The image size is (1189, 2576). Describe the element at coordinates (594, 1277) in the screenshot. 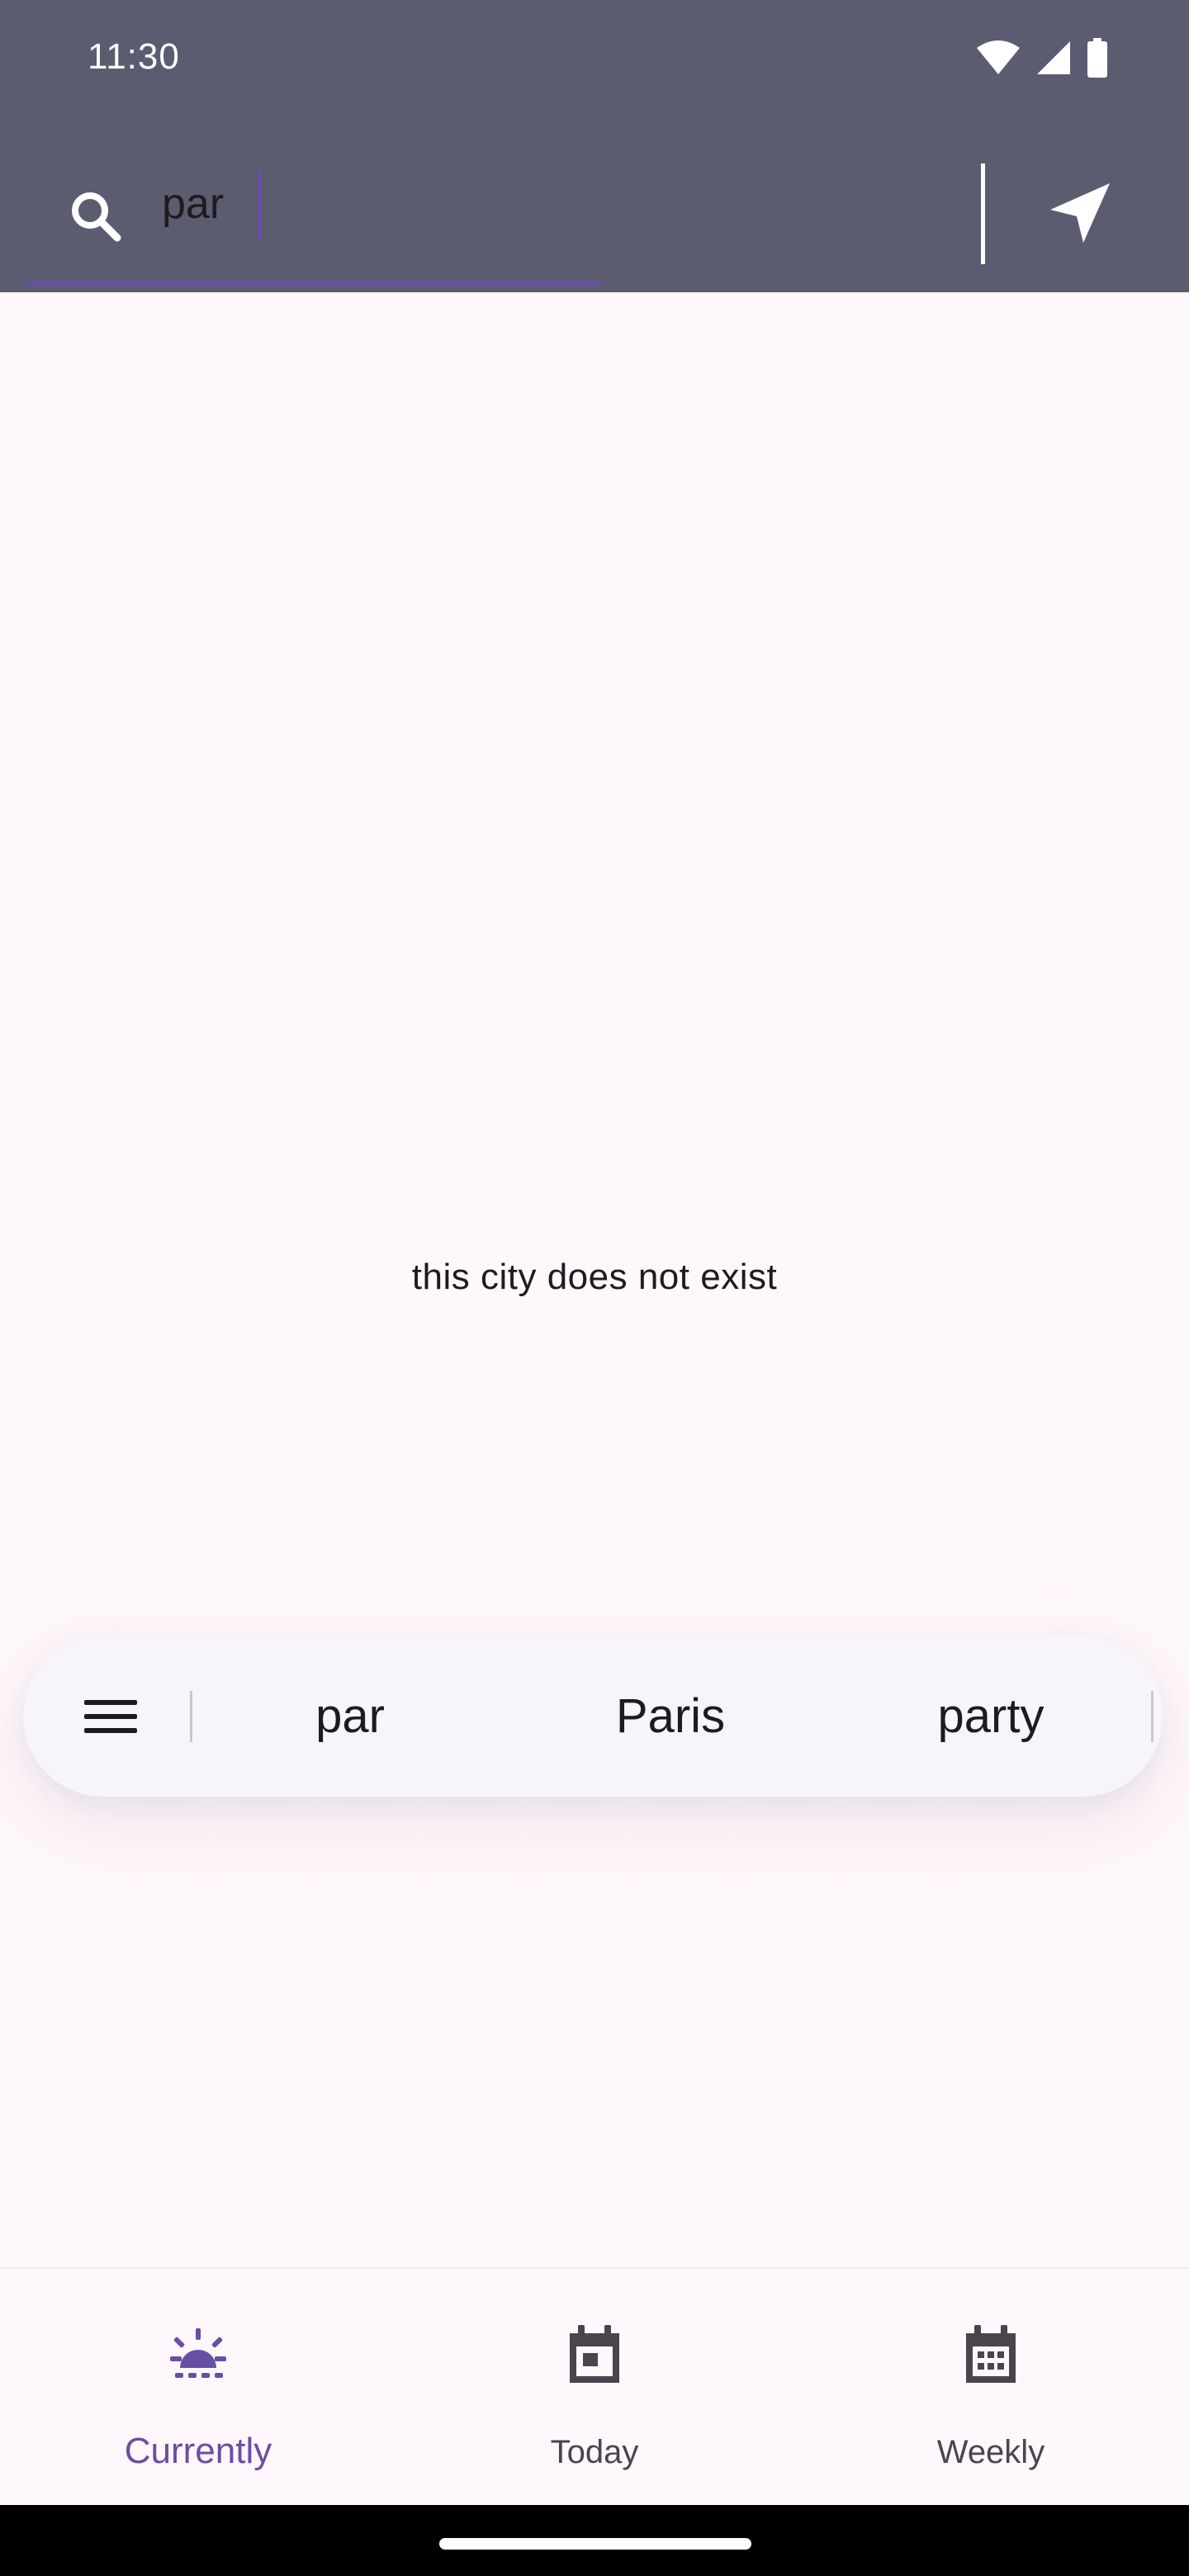

I see `error-message: this city does not exist` at that location.